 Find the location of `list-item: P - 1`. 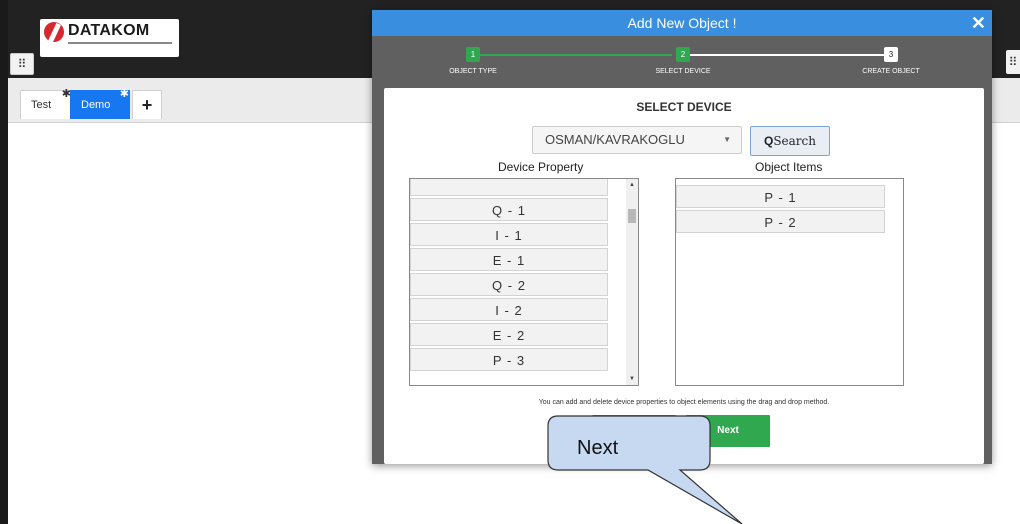

list-item: P - 1 is located at coordinates (780, 196).